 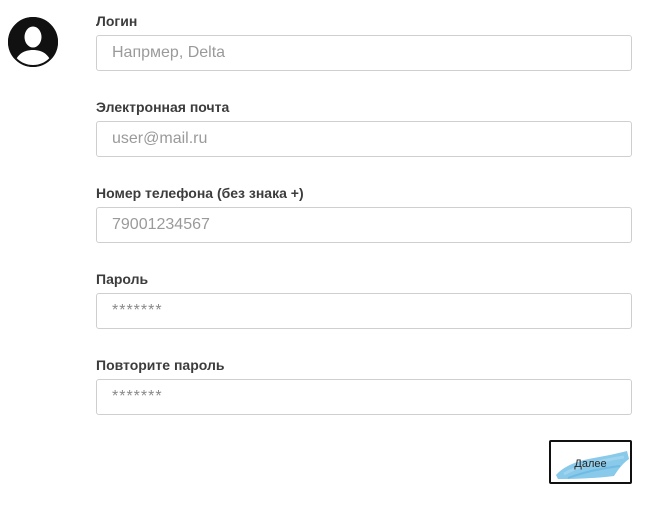 What do you see at coordinates (364, 311) in the screenshot?
I see `password-input` at bounding box center [364, 311].